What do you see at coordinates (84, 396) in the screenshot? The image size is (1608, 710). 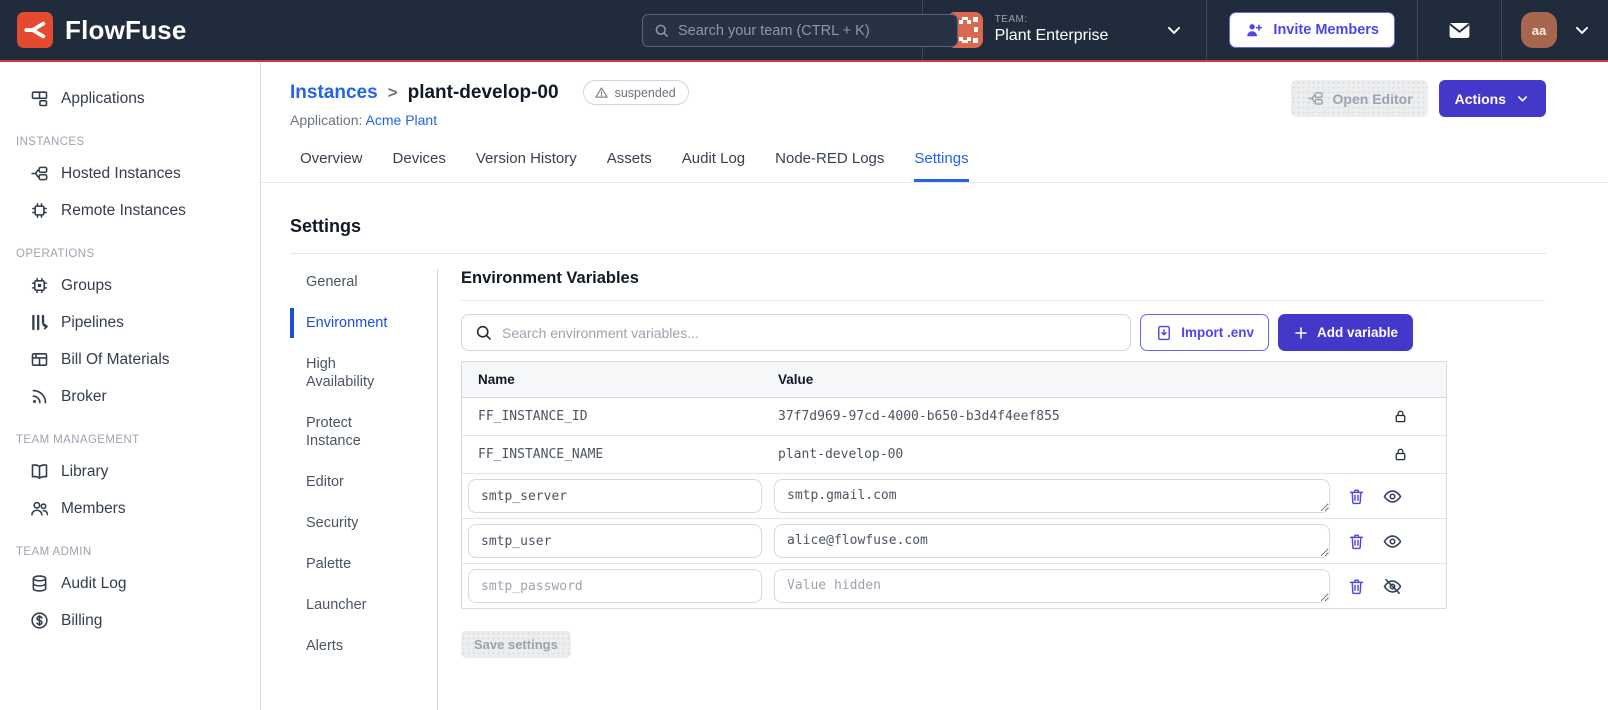 I see `sidebar-item-label: Broker` at bounding box center [84, 396].